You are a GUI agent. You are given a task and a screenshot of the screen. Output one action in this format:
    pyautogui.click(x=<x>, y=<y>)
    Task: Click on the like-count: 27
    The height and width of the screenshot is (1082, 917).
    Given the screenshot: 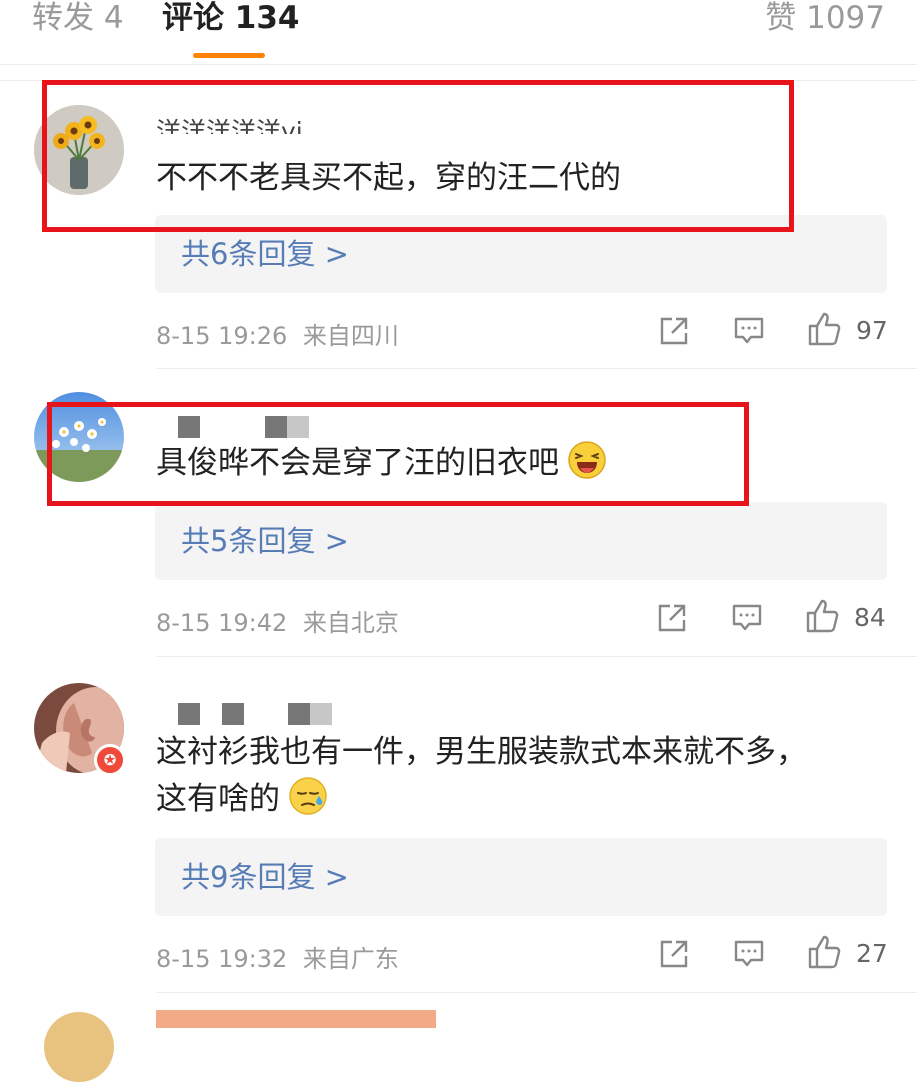 What is the action you would take?
    pyautogui.click(x=872, y=953)
    